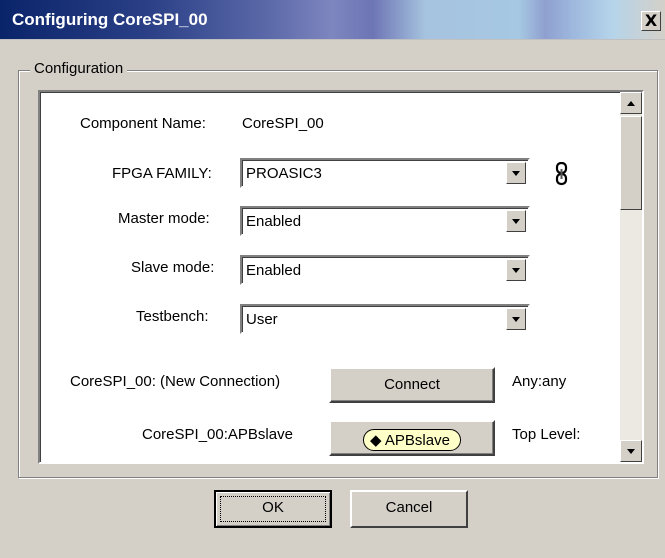  I want to click on master-mode-dropdown: Enabled, so click(385, 221).